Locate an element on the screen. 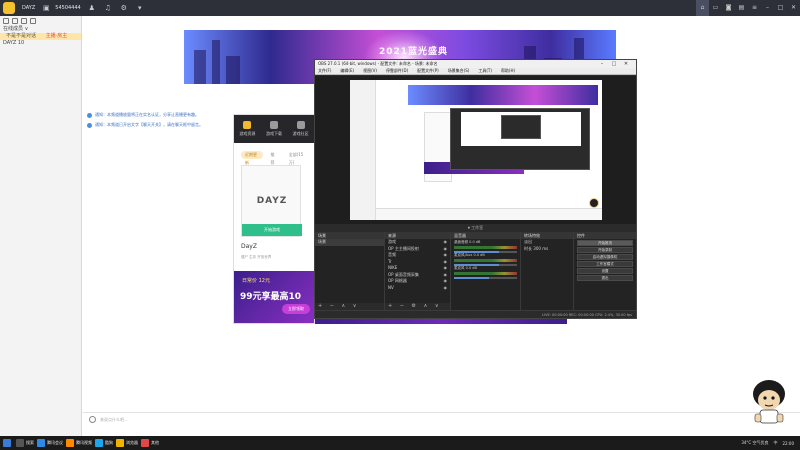 The image size is (800, 450). mixer-dock-title: 混音器 is located at coordinates (485, 235).